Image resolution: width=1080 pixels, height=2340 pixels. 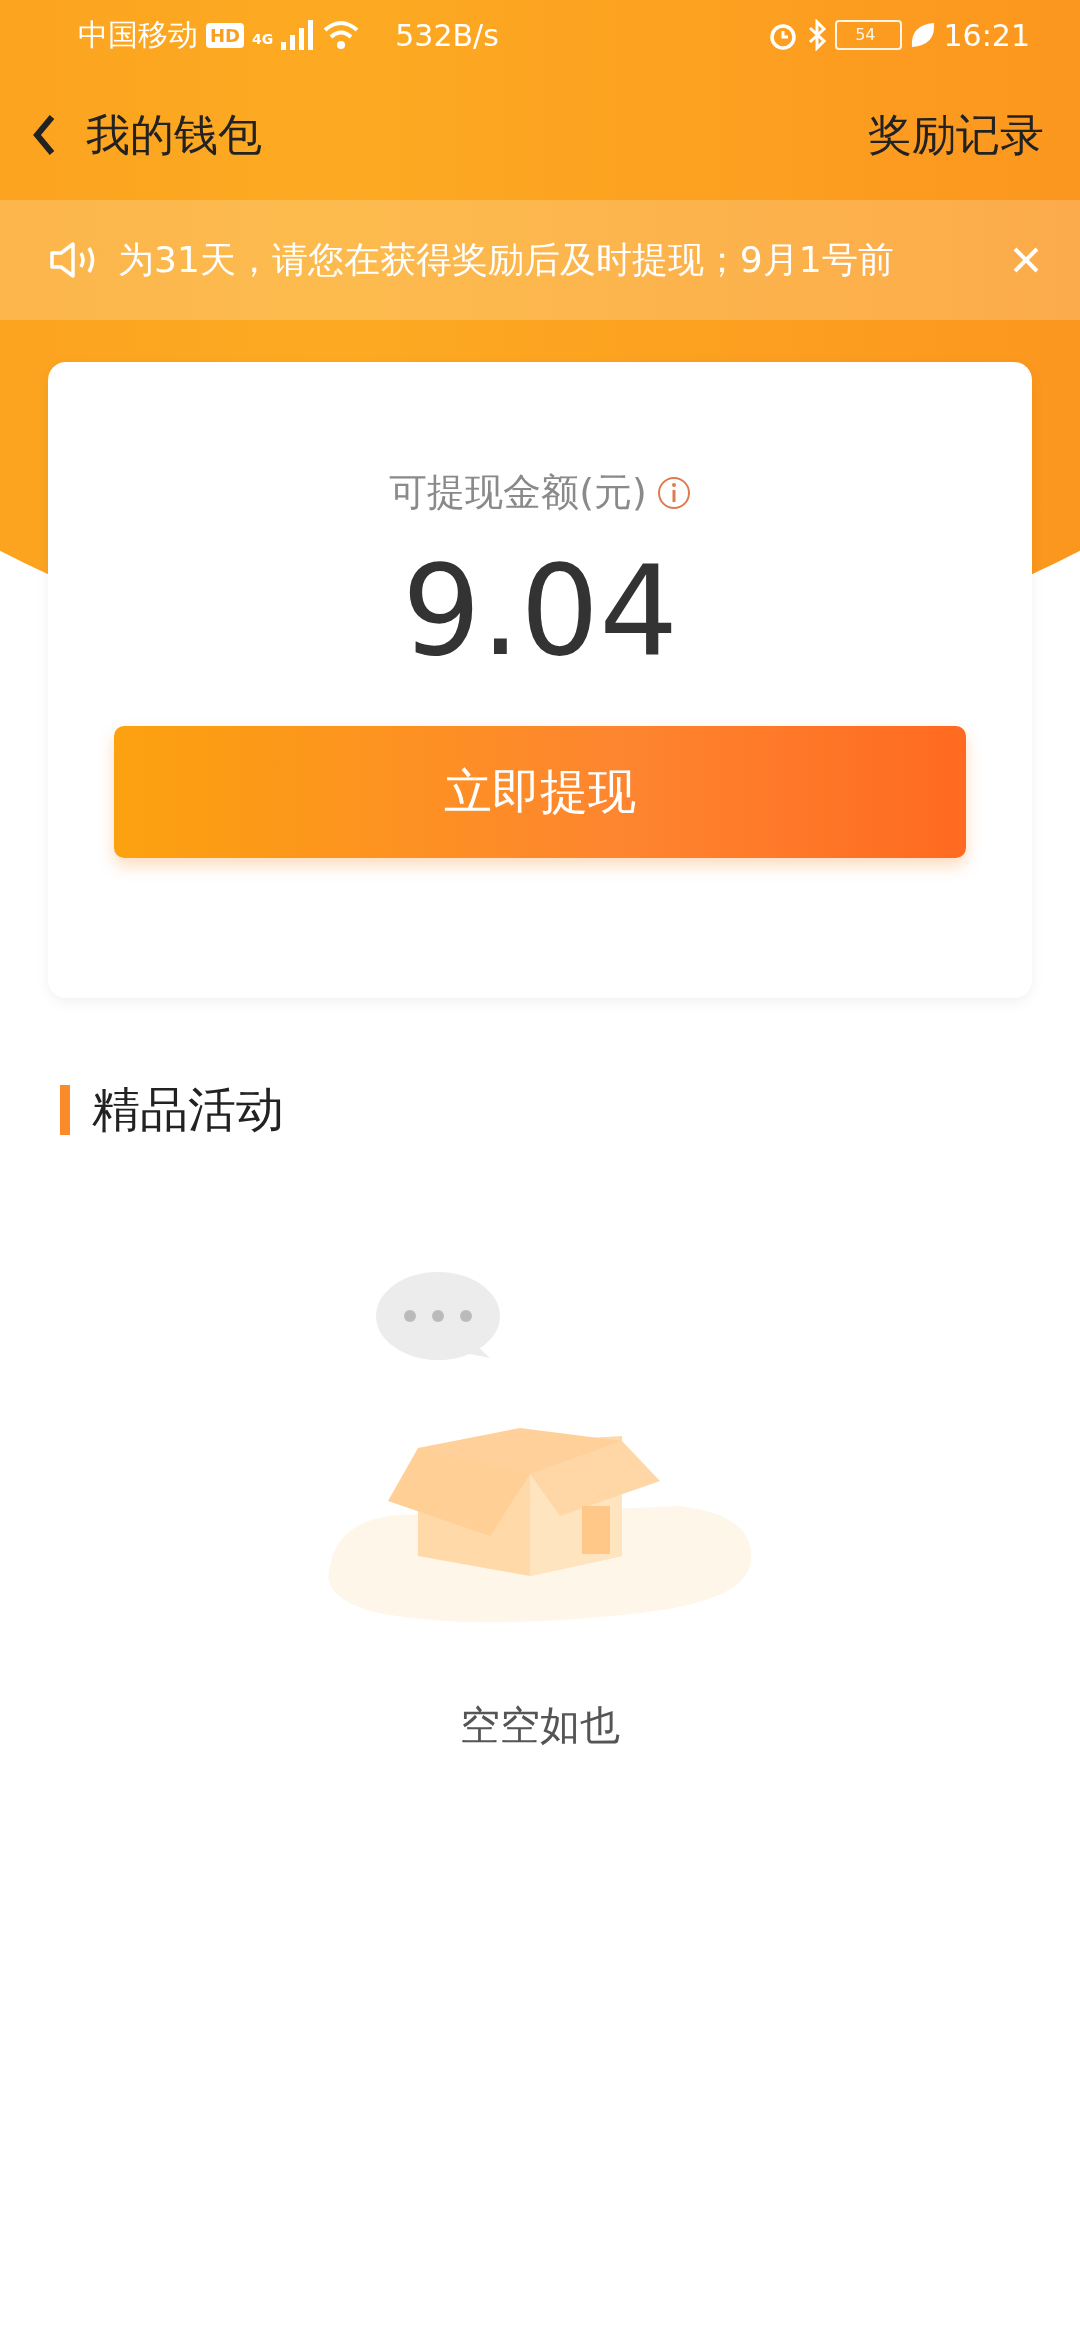 What do you see at coordinates (868, 35) in the screenshot?
I see `battery-indicator: 54` at bounding box center [868, 35].